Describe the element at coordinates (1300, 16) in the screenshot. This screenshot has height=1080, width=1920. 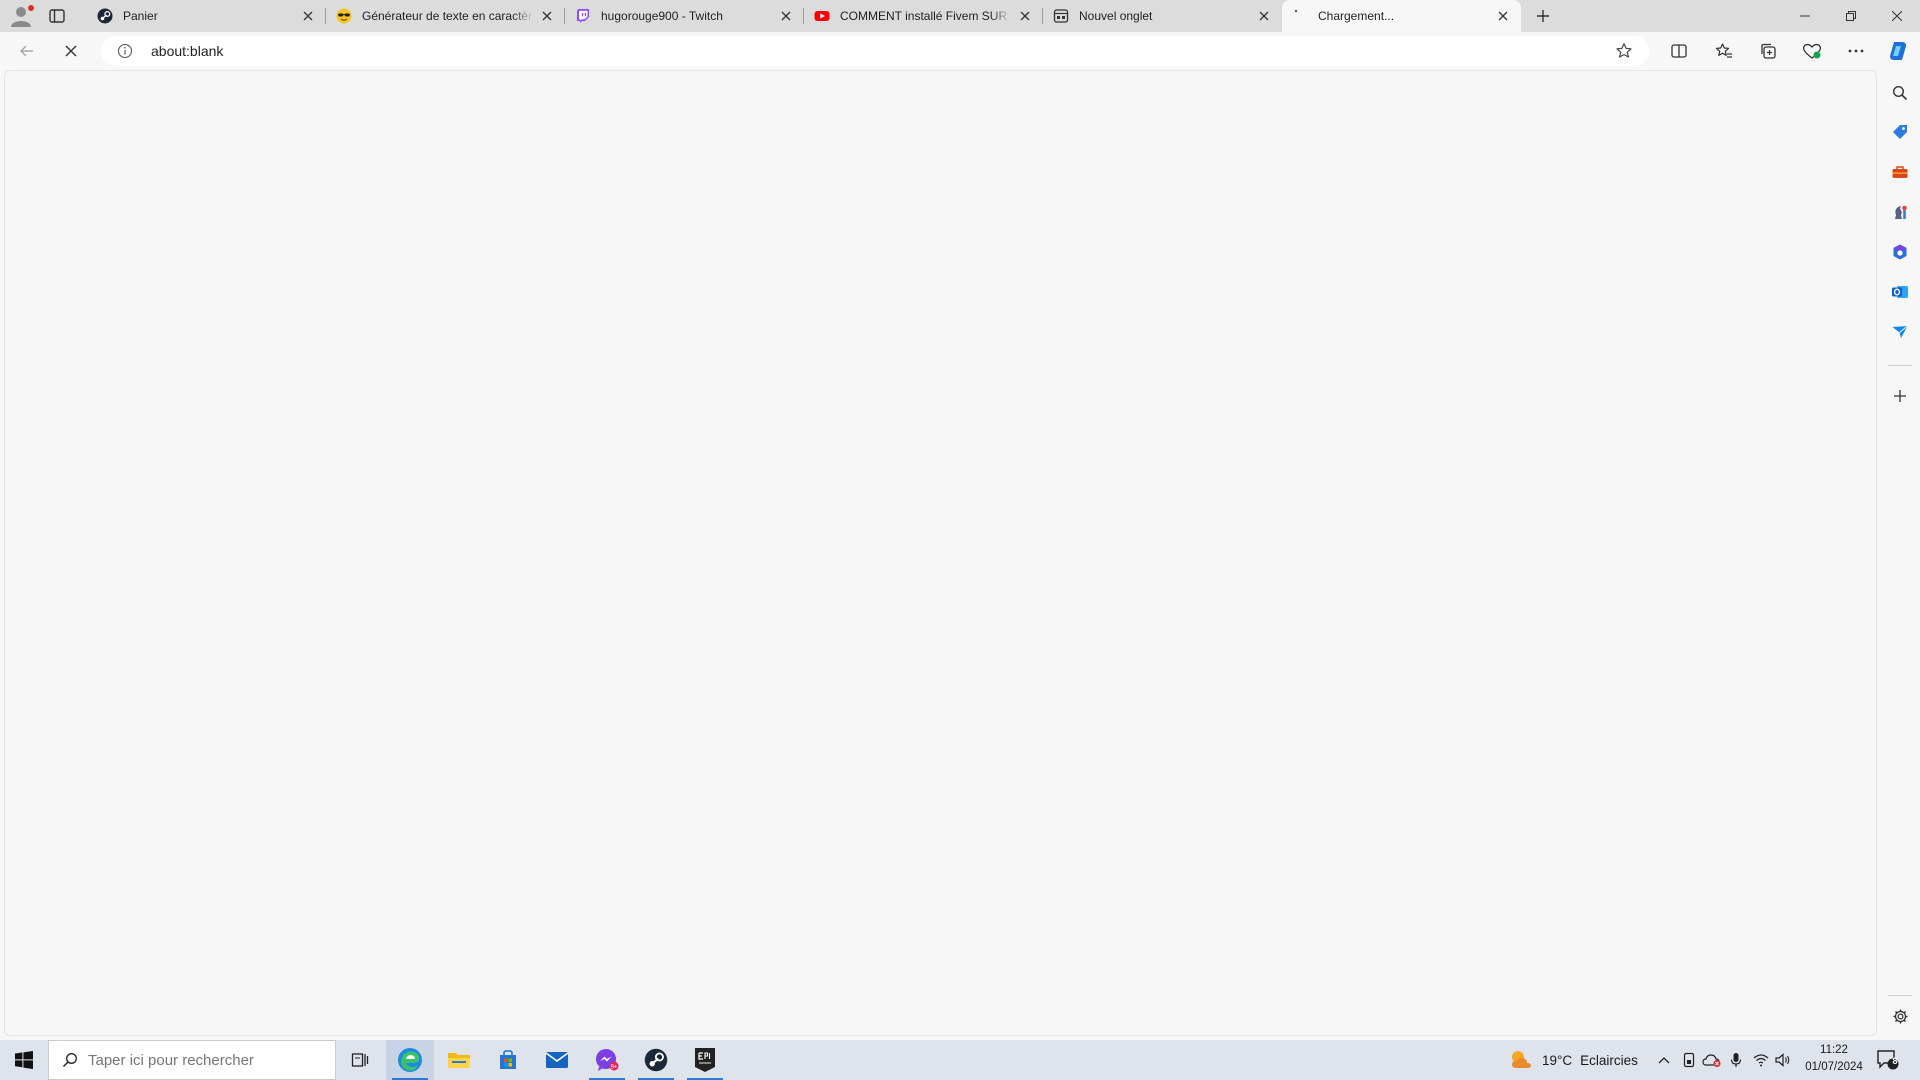
I see `loading-icon` at that location.